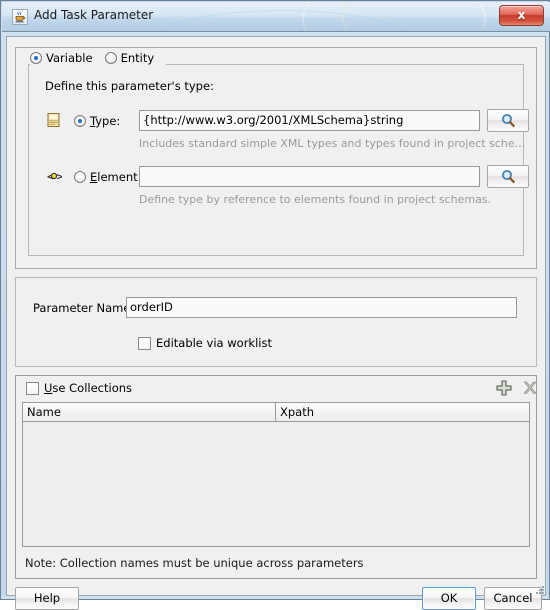 Image resolution: width=550 pixels, height=610 pixels. Describe the element at coordinates (54, 120) in the screenshot. I see `xml-type-document-icon` at that location.